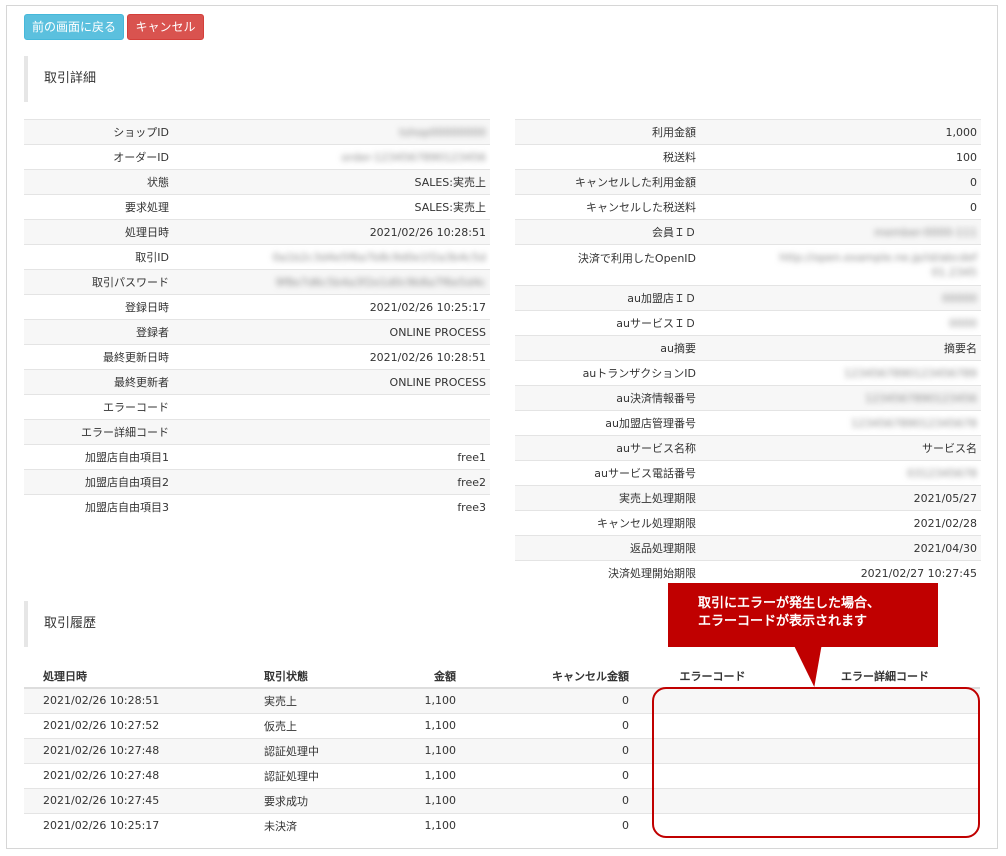  Describe the element at coordinates (332, 207) in the screenshot. I see `detail-value: SALES:実売上` at that location.